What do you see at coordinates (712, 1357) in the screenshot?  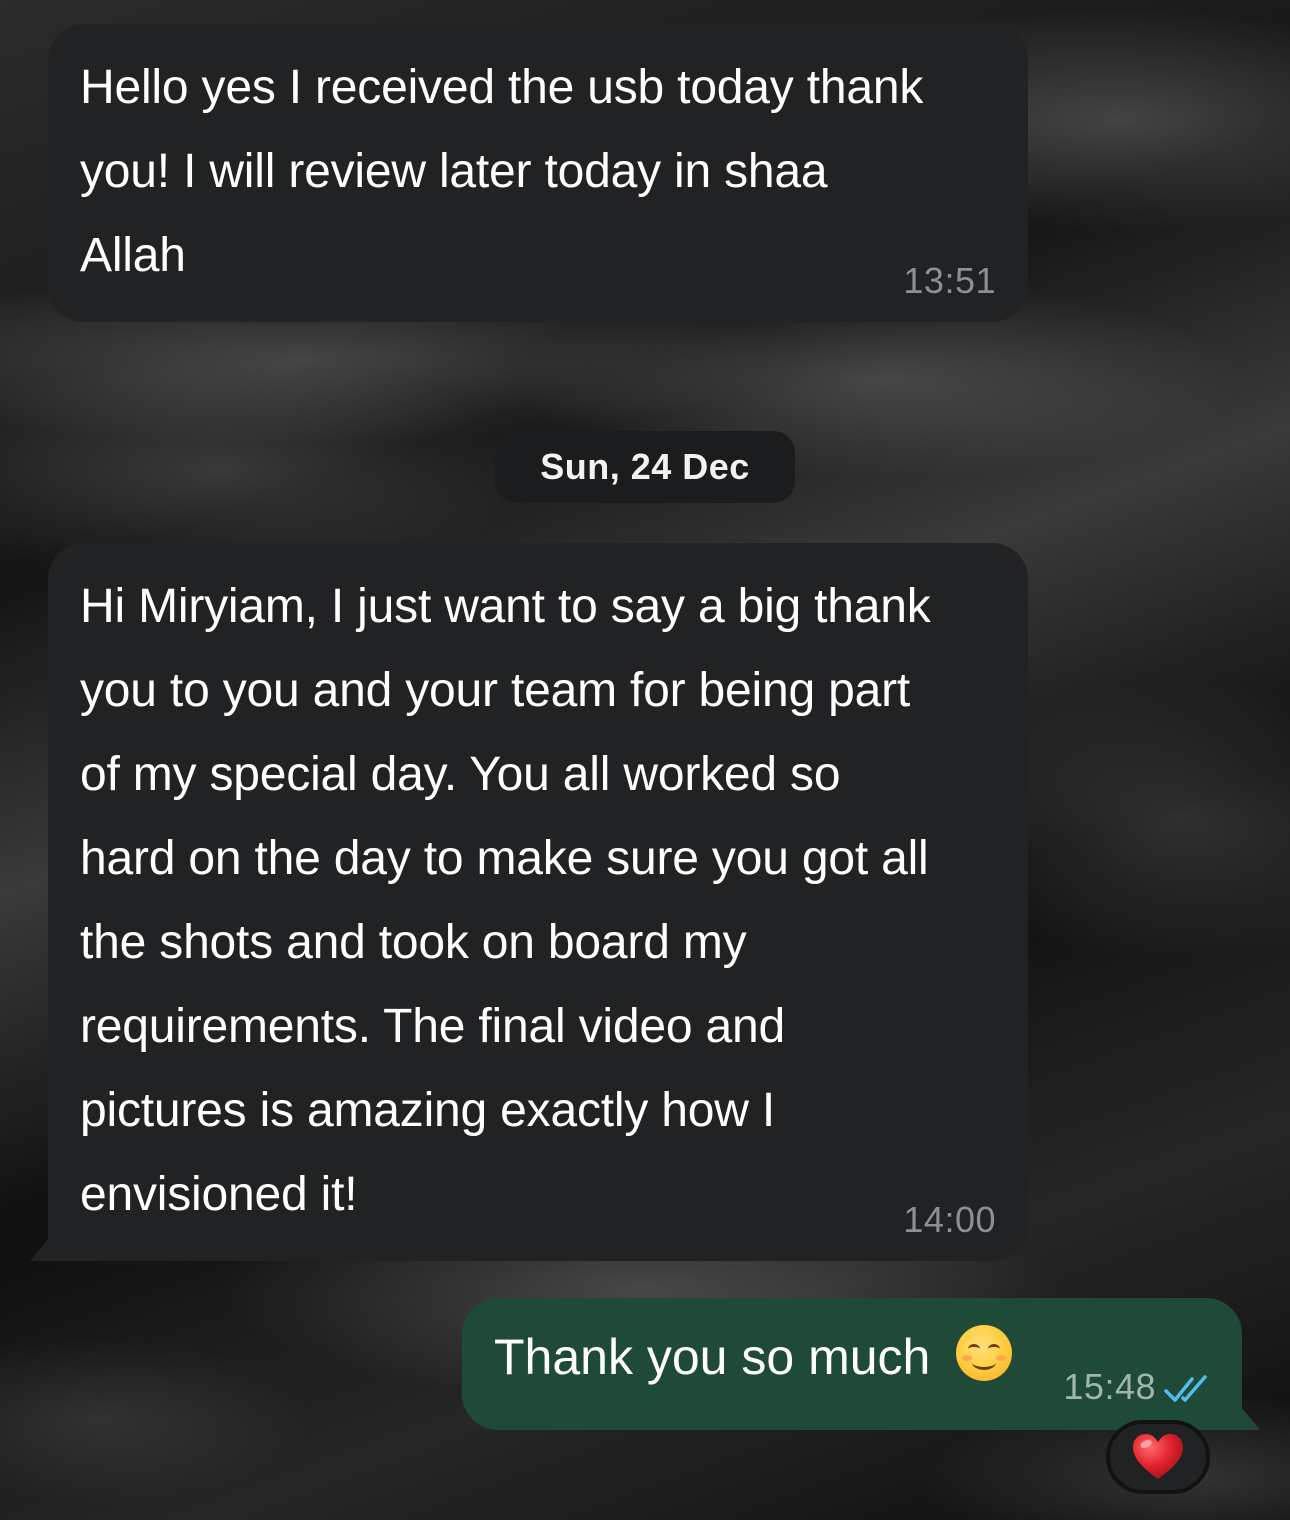 I see `message-text: Thank you so much` at bounding box center [712, 1357].